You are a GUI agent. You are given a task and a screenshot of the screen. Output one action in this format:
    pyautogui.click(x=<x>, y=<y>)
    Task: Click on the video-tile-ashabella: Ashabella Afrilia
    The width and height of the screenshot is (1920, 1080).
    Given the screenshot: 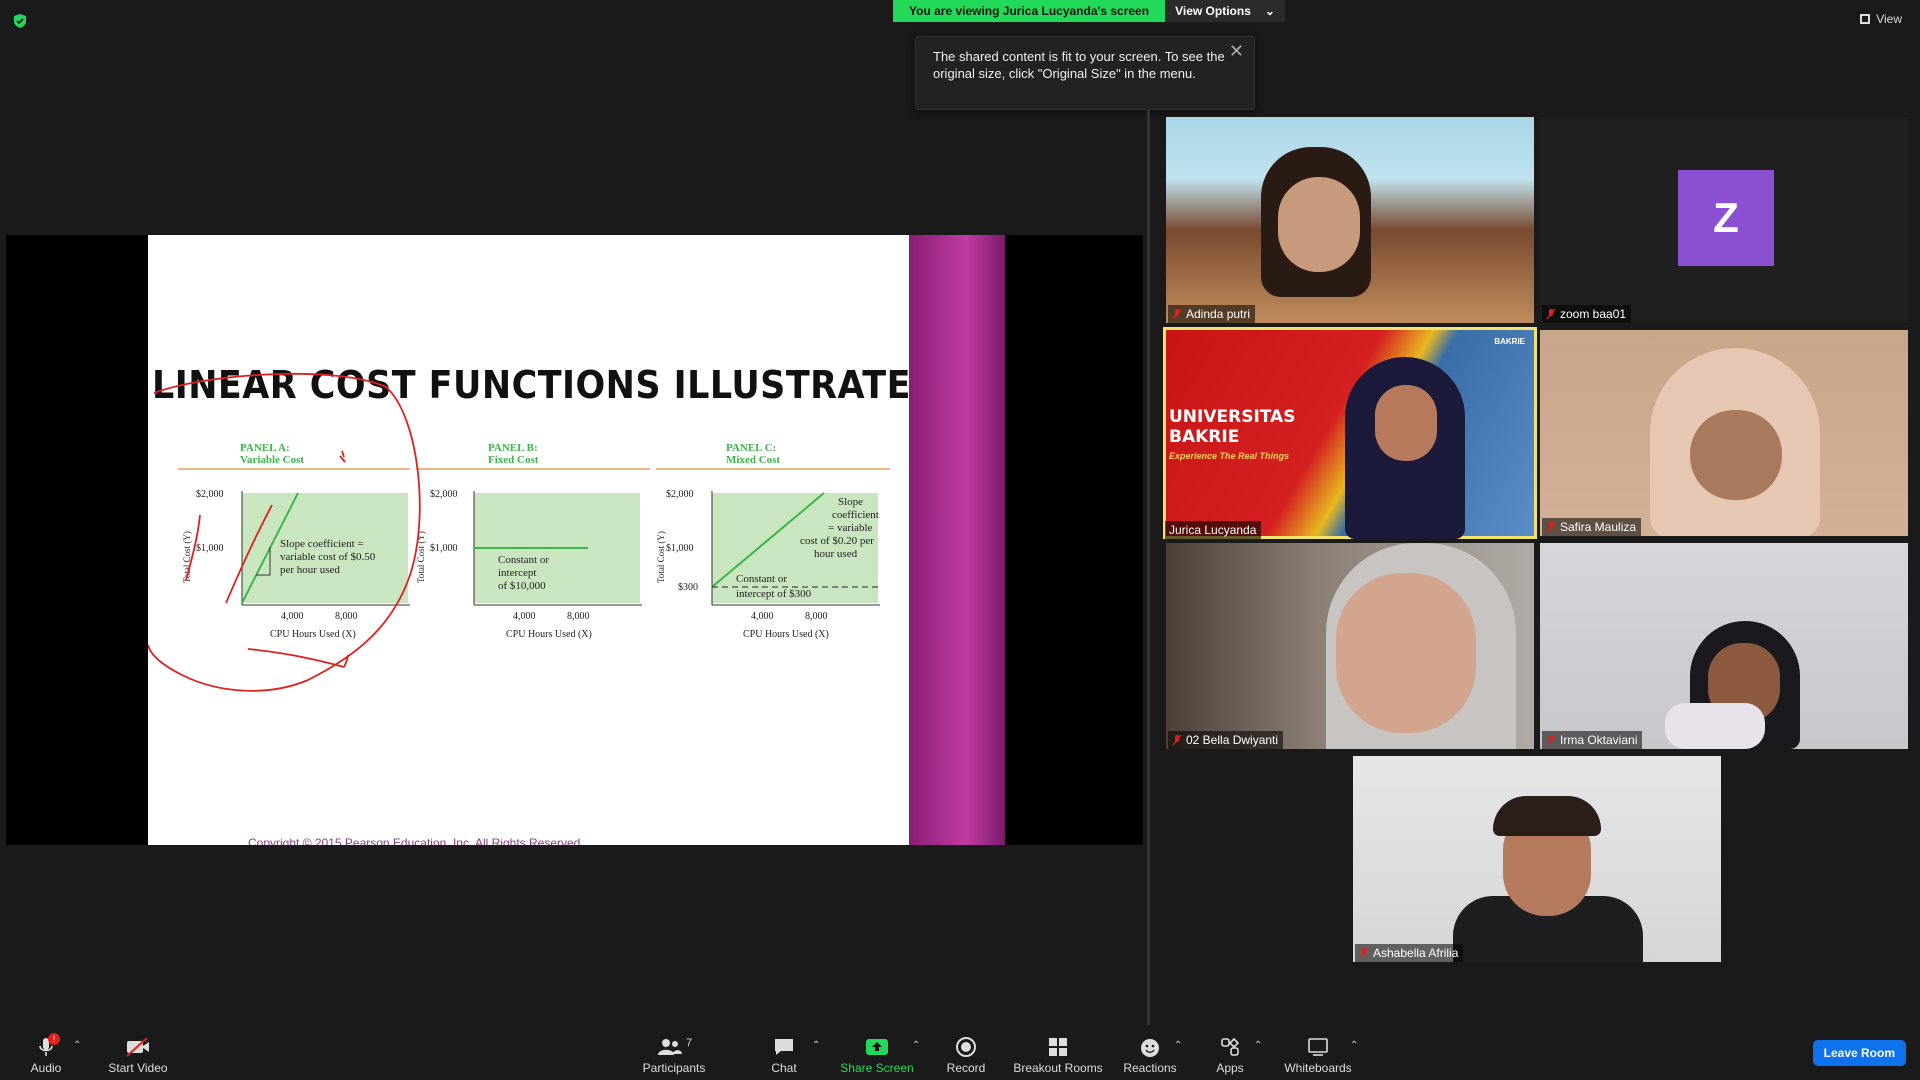 What is the action you would take?
    pyautogui.click(x=1537, y=859)
    